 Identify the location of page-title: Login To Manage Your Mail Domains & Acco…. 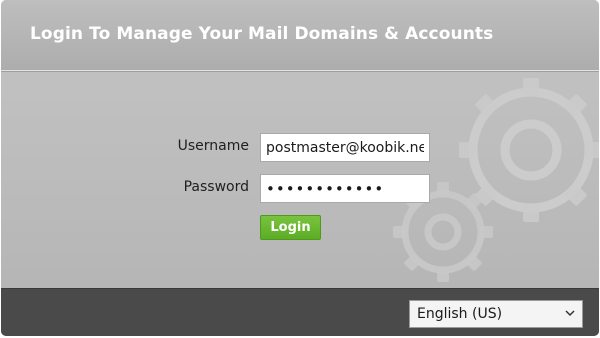
(262, 34).